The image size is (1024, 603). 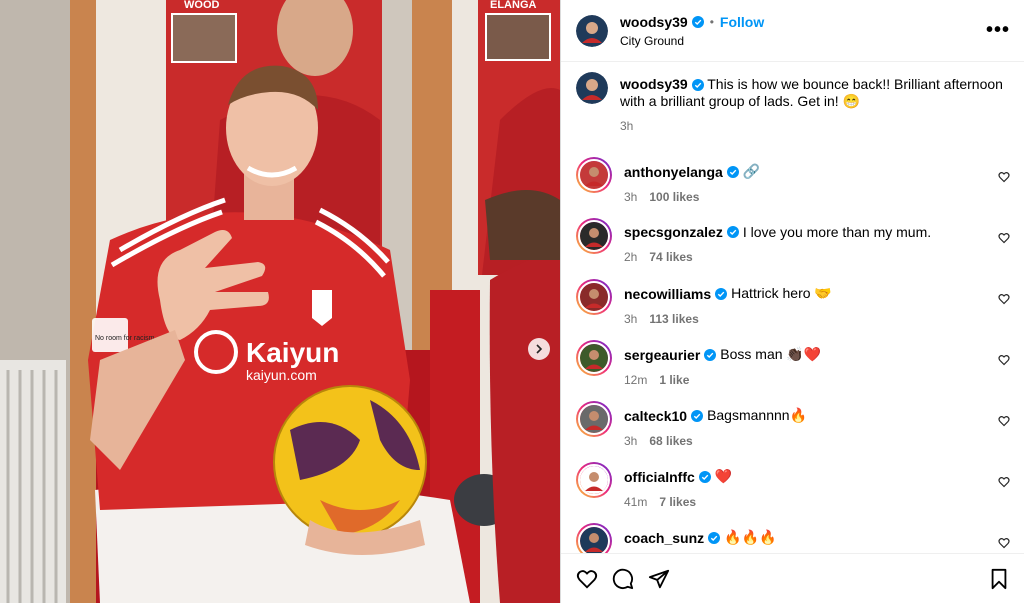 What do you see at coordinates (667, 294) in the screenshot?
I see `commenter-username: necowilliams` at bounding box center [667, 294].